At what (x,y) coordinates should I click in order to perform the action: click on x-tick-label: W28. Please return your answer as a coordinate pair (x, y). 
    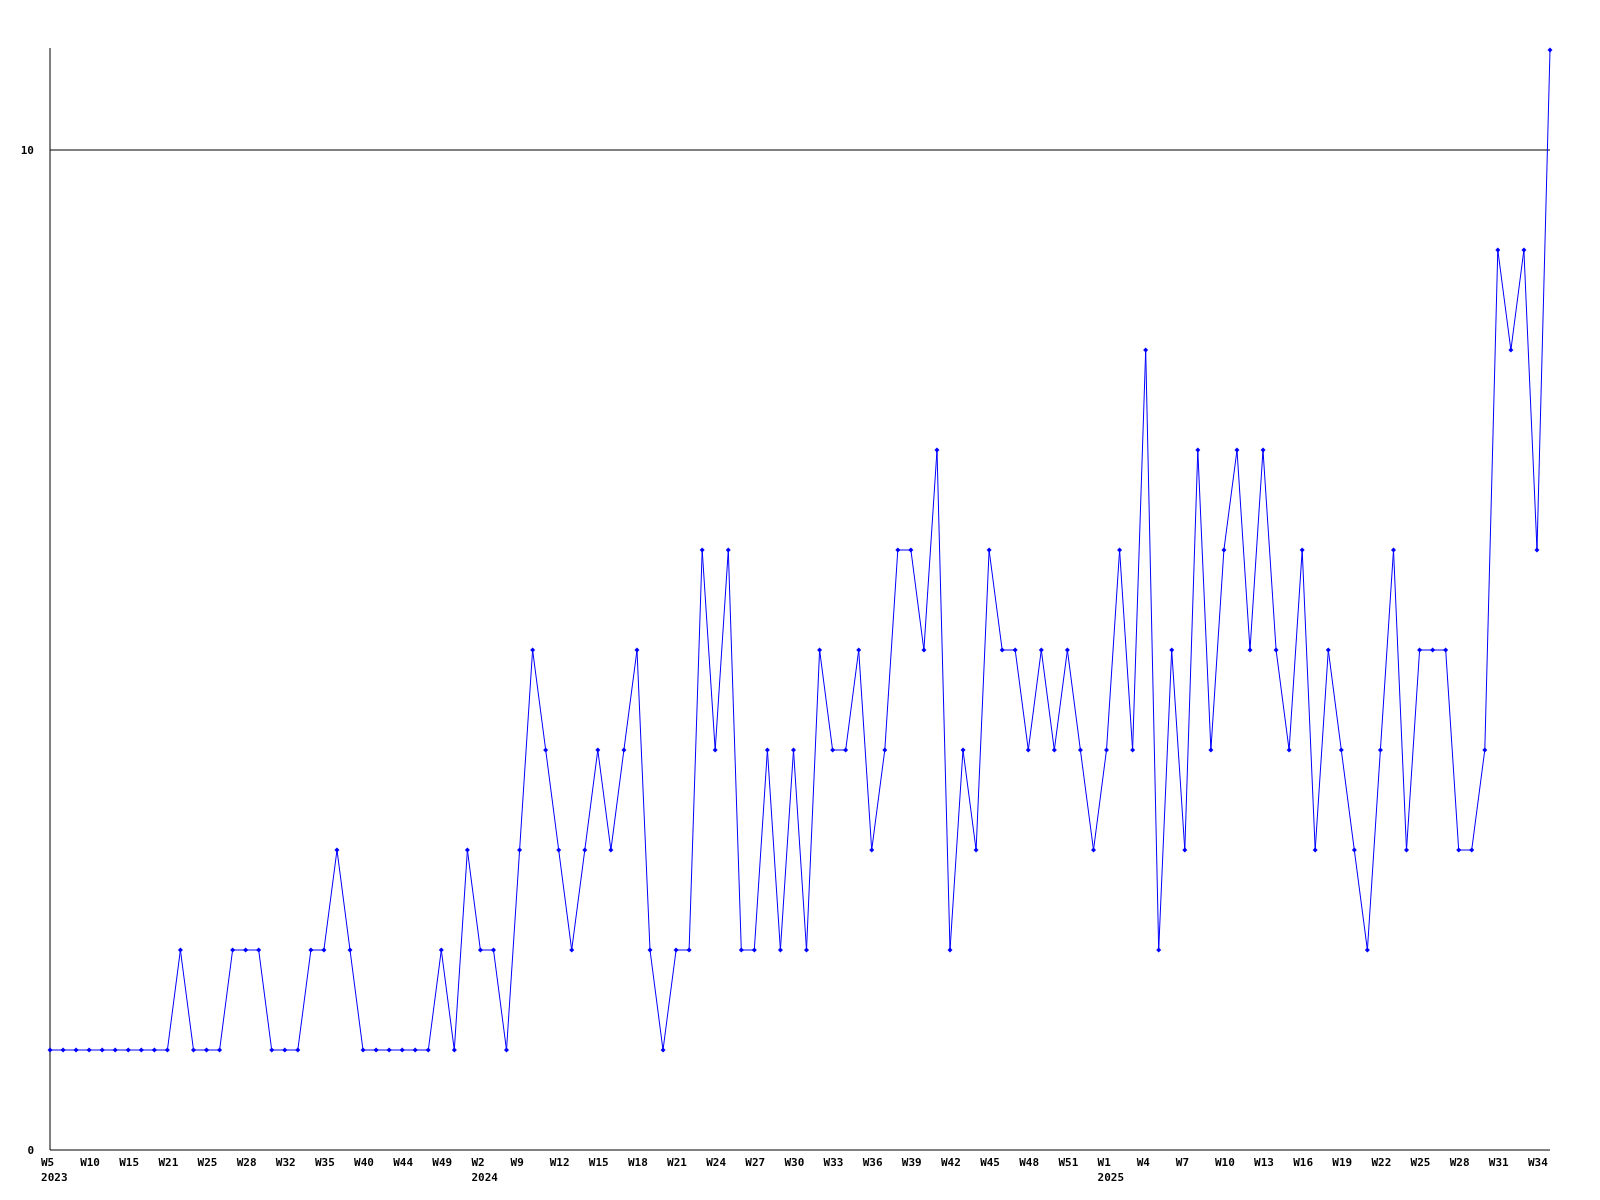
    Looking at the image, I should click on (1459, 1162).